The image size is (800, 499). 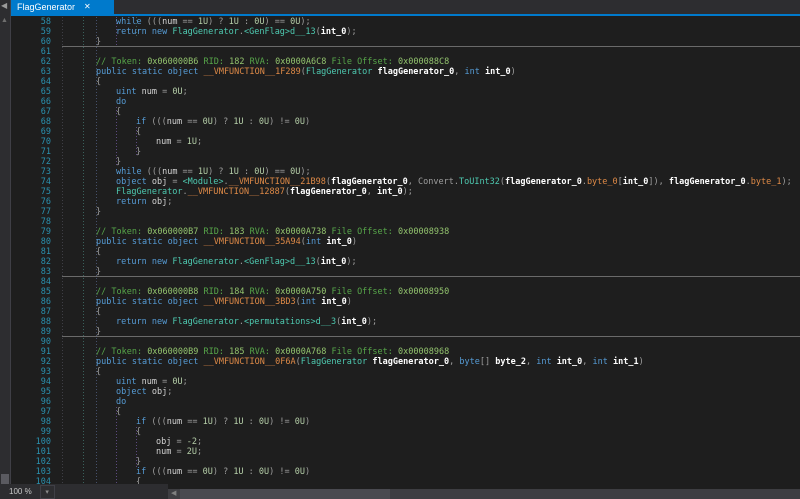 I want to click on code-line-65: 65 uint num = 0U;, so click(x=405, y=92).